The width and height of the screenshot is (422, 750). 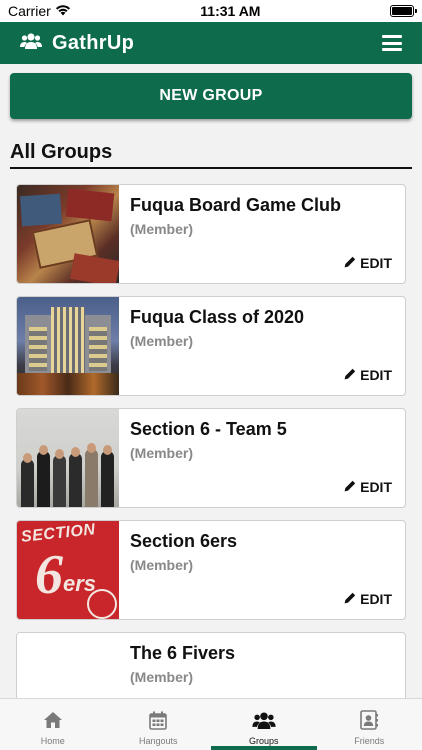 I want to click on brand: GathrUp, so click(x=77, y=43).